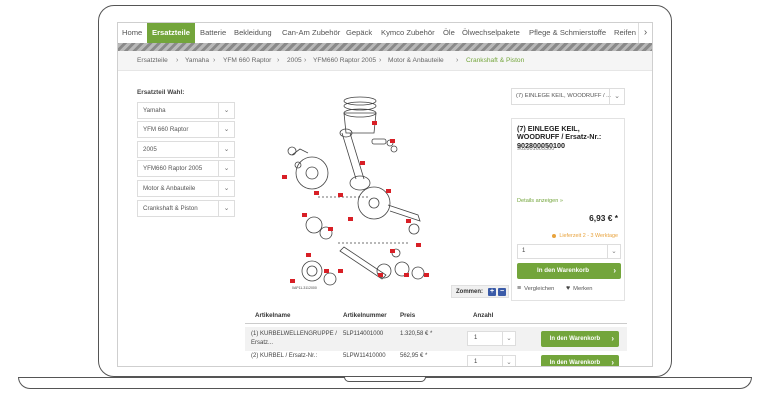  Describe the element at coordinates (385, 47) in the screenshot. I see `nav-divider-stripe` at that location.